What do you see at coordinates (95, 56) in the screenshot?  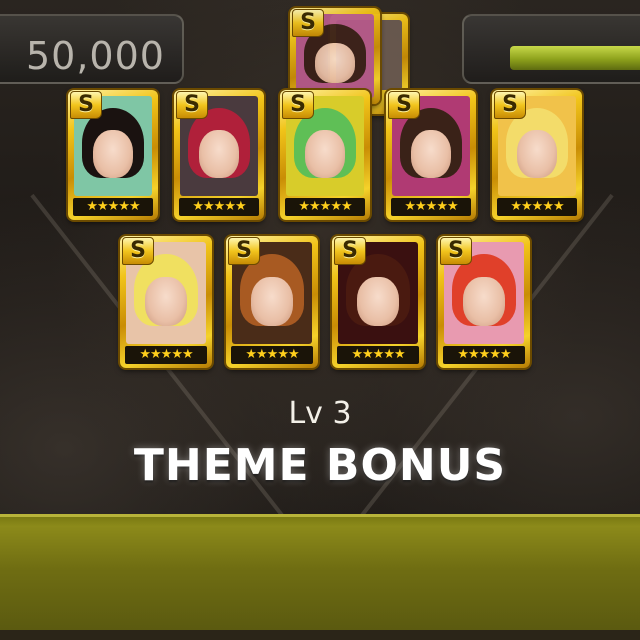 I see `score-value: 50,000` at bounding box center [95, 56].